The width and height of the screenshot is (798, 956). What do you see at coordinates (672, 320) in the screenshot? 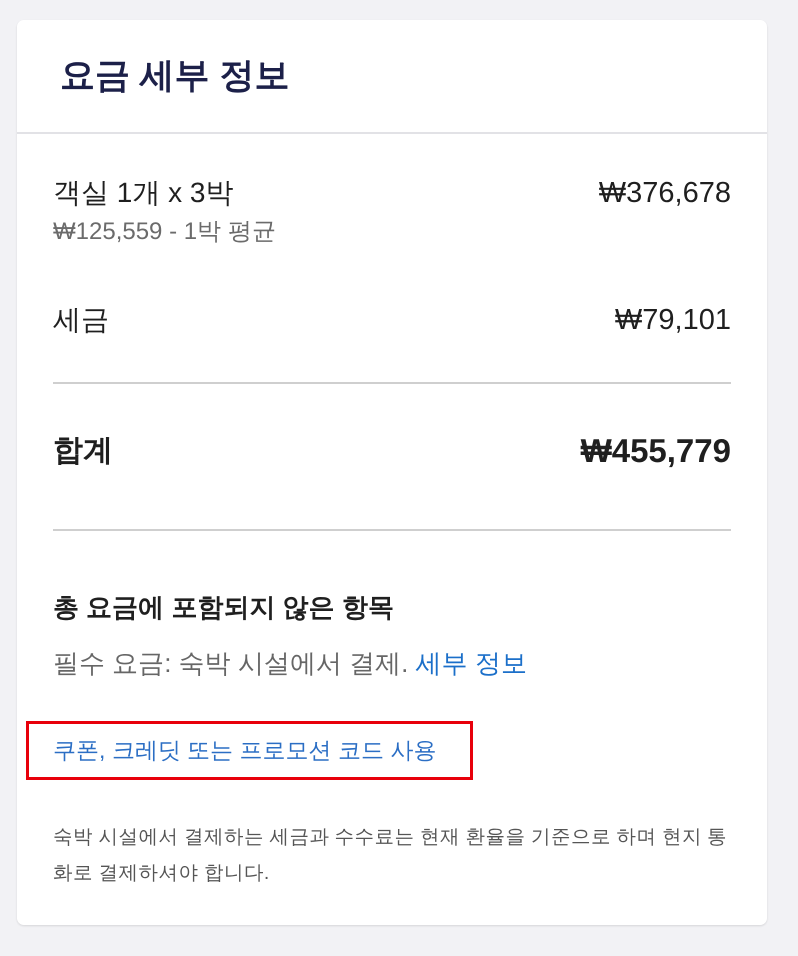
I see `line-item-amount: ₩79,101` at bounding box center [672, 320].